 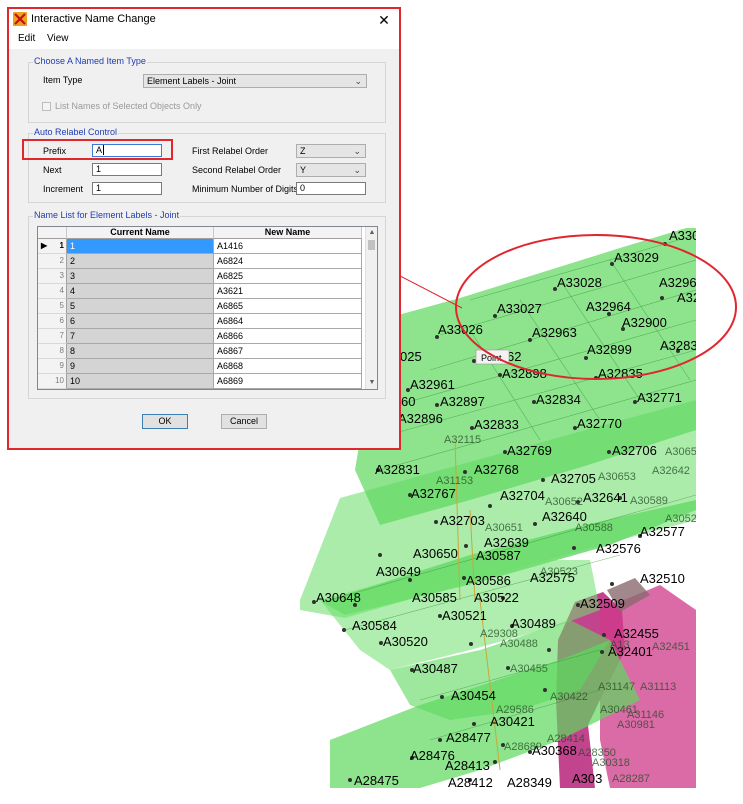 What do you see at coordinates (371, 245) in the screenshot?
I see `scroll-thumb` at bounding box center [371, 245].